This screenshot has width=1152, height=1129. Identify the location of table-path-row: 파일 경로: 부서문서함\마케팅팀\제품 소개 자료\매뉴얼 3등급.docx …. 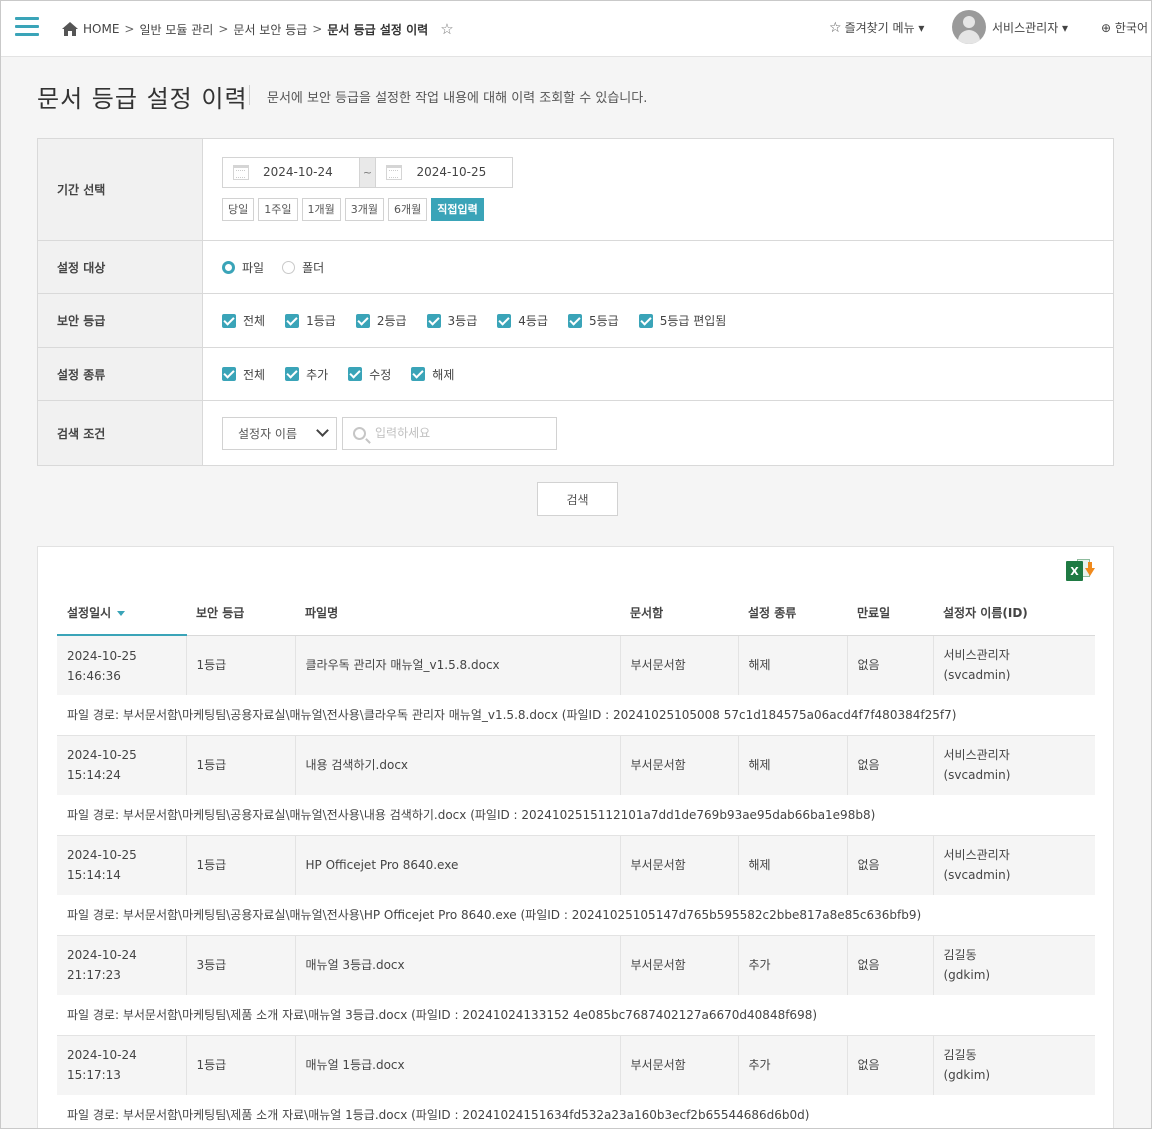
(576, 1015).